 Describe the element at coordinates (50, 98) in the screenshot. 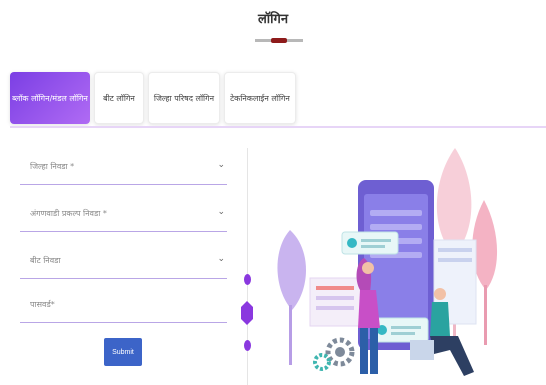

I see `tab-block-login: ब्लॉक लॉगिन/मंडल लॉगिन` at that location.